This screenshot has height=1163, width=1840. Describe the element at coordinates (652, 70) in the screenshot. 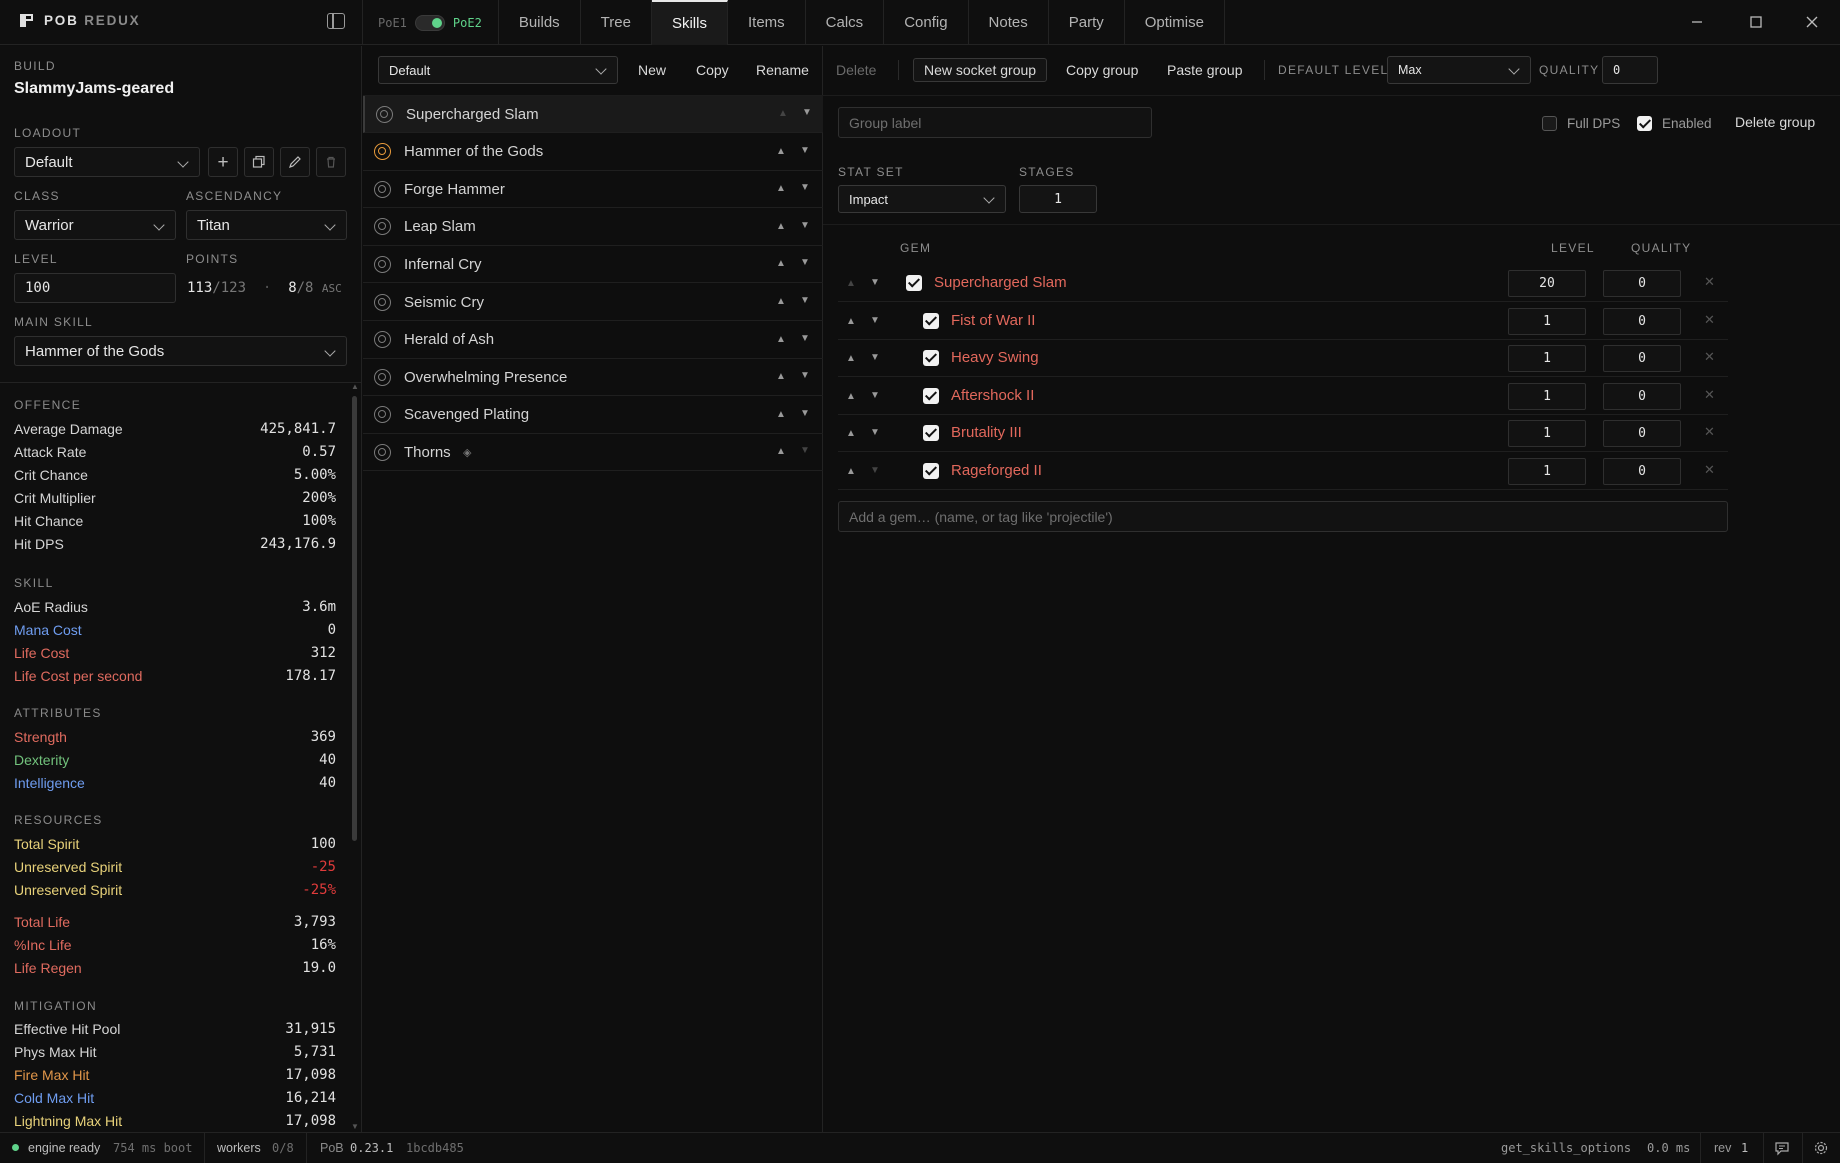

I see `new-set-button: New` at that location.